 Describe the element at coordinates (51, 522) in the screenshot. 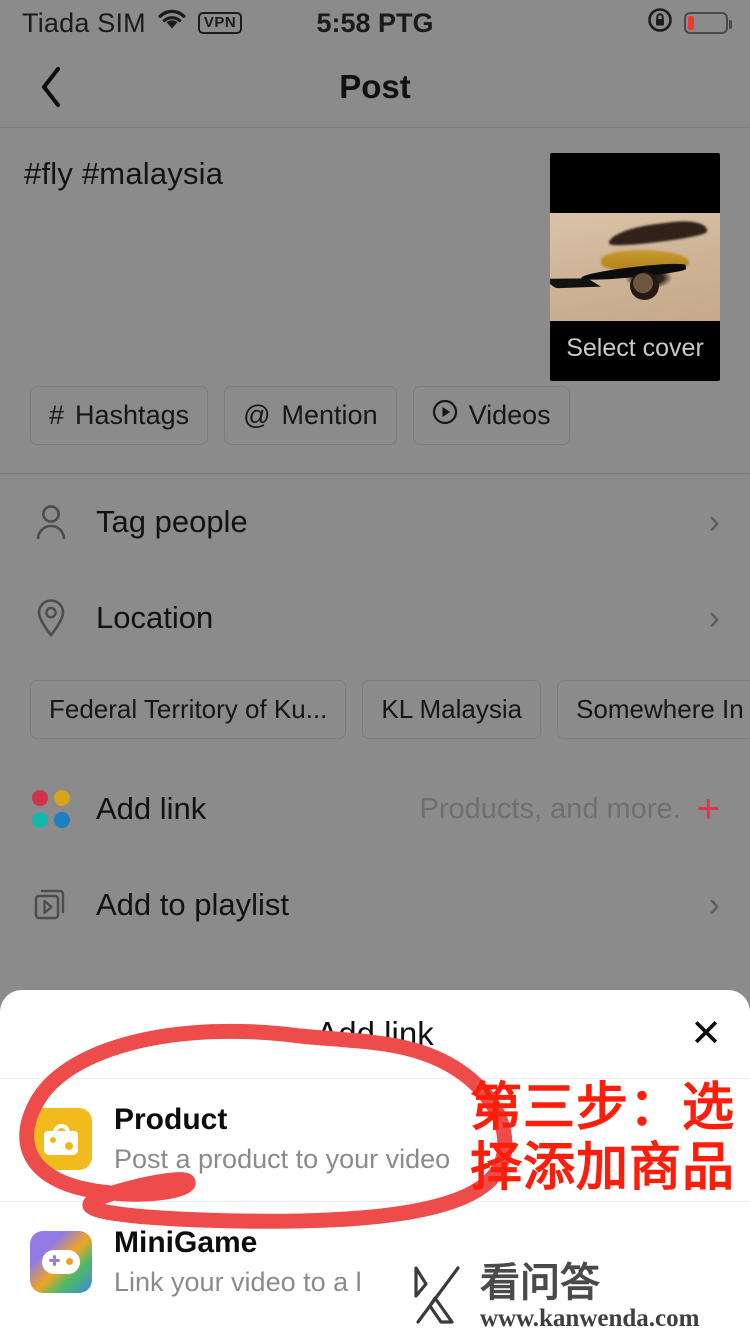

I see `person-icon` at that location.